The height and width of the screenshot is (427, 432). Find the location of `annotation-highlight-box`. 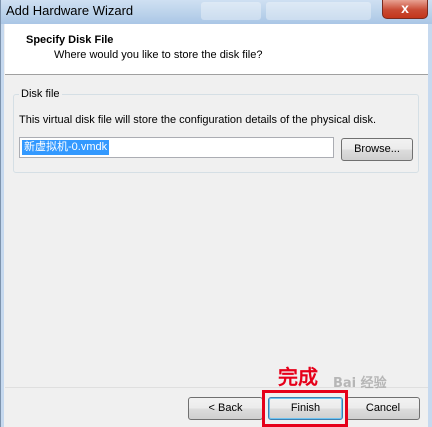

annotation-highlight-box is located at coordinates (305, 408).